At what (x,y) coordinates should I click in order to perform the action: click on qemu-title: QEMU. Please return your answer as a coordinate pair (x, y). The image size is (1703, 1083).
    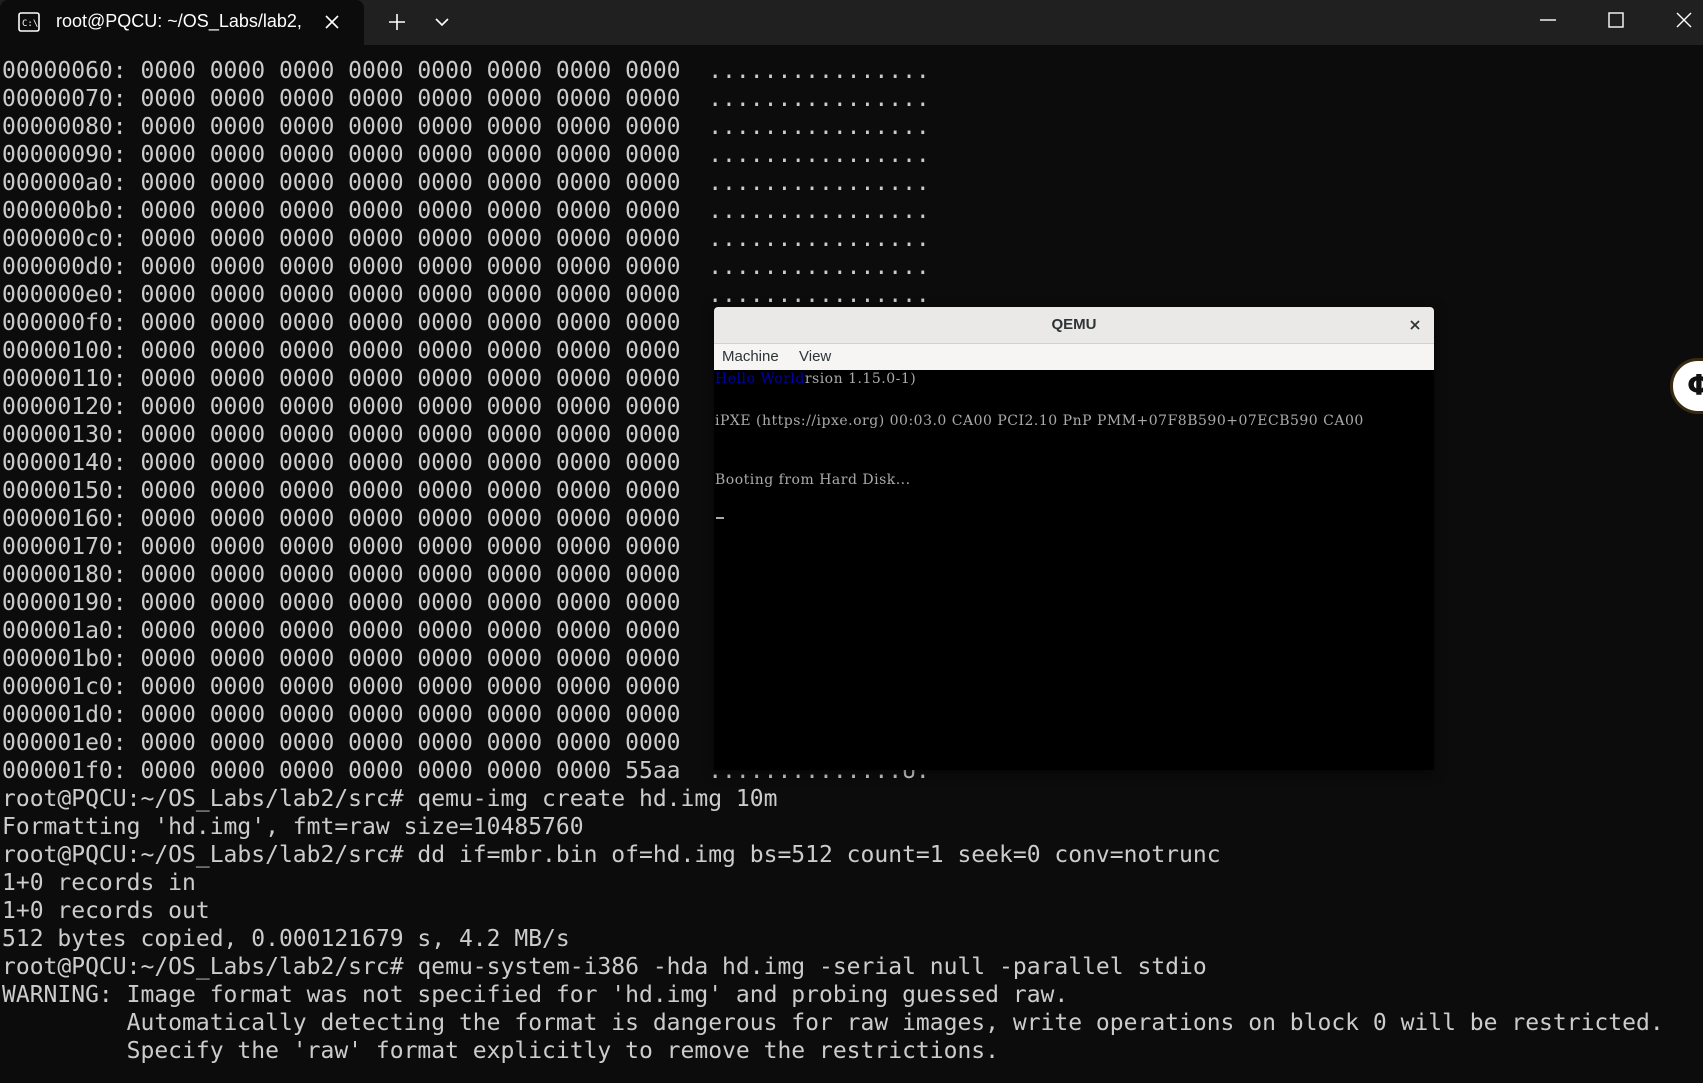
    Looking at the image, I should click on (1074, 324).